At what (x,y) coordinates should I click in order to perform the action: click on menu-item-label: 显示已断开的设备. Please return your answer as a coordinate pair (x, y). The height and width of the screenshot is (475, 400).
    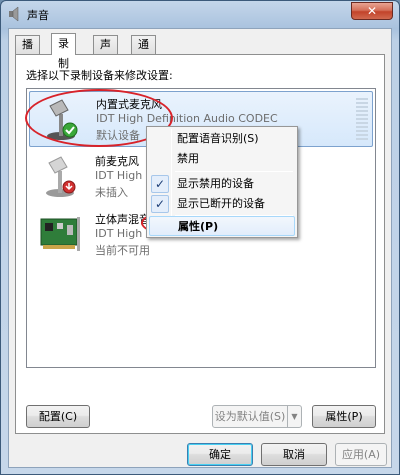
    Looking at the image, I should click on (221, 203).